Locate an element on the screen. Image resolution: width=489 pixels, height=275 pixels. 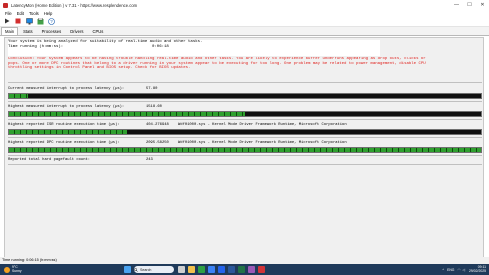
latencymon-icon is located at coordinates (261, 269).